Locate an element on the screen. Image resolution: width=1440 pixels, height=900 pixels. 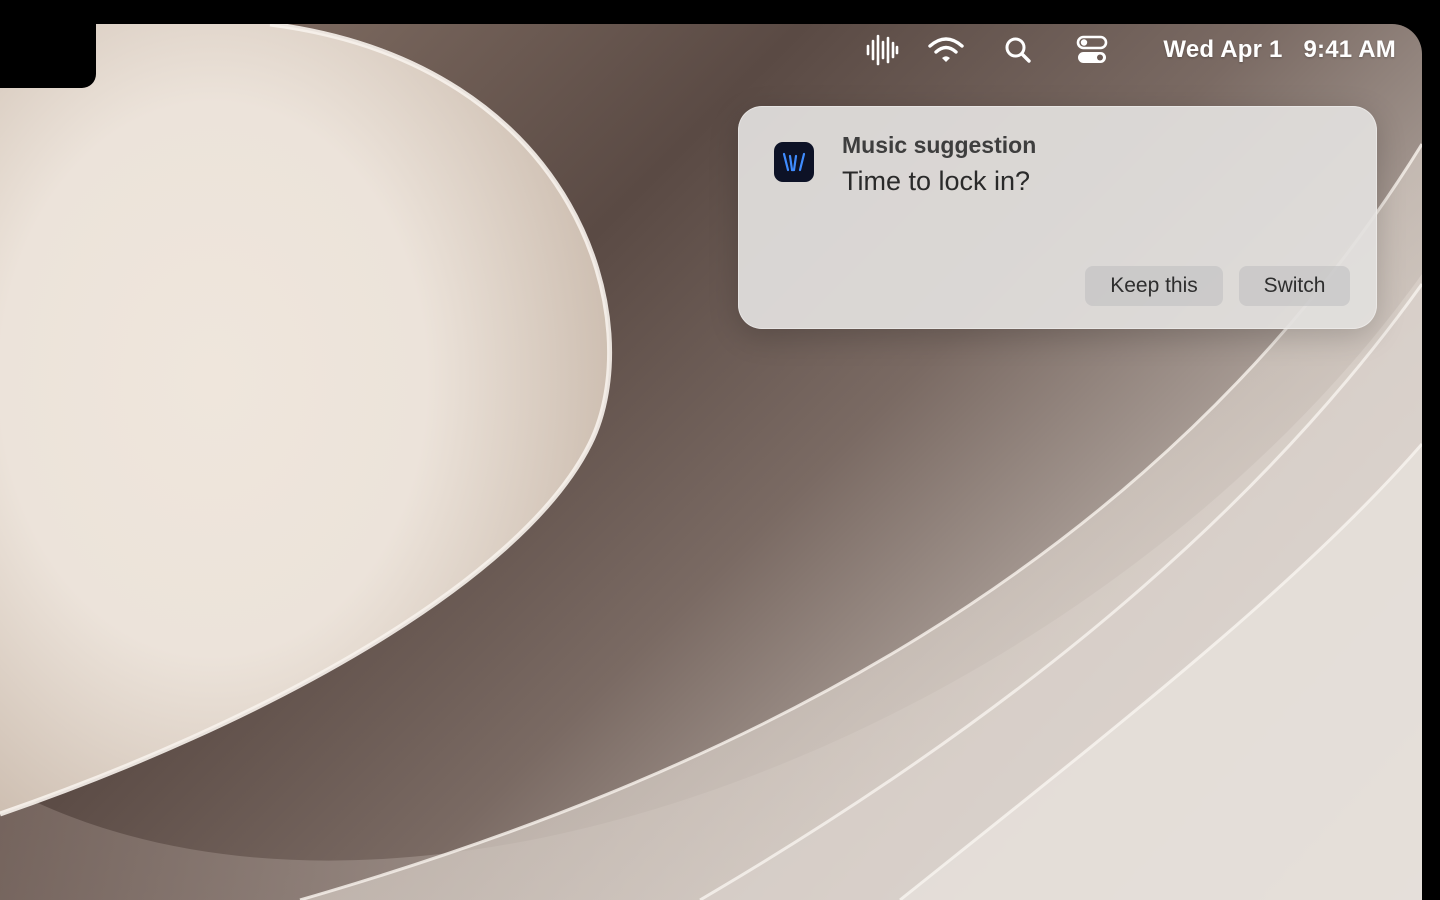
notification-title: Music suggestion is located at coordinates (939, 145).